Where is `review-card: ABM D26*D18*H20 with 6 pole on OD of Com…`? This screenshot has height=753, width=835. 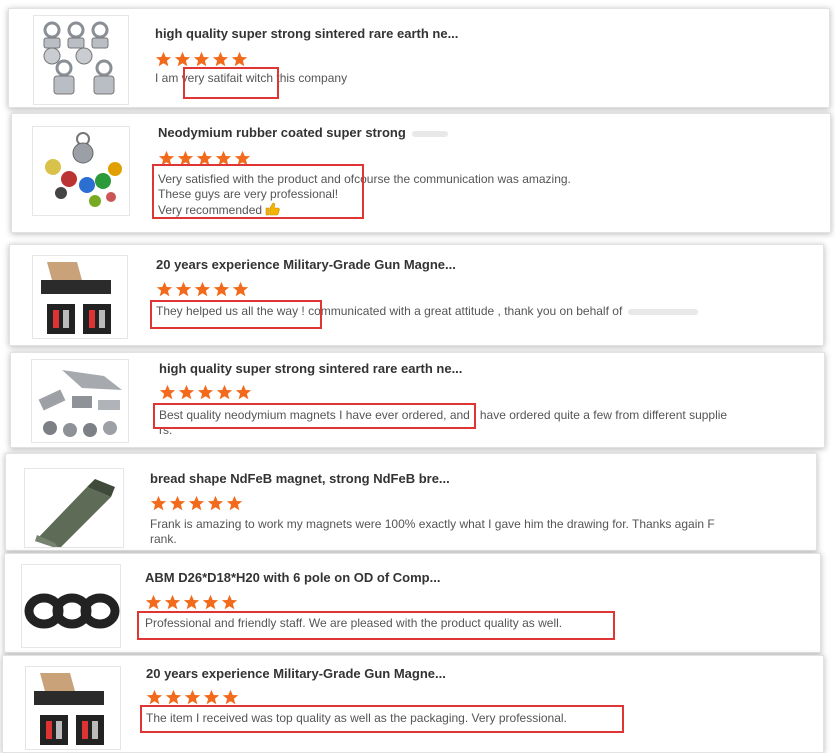
review-card: ABM D26*D18*H20 with 6 pole on OD of Com… is located at coordinates (412, 603).